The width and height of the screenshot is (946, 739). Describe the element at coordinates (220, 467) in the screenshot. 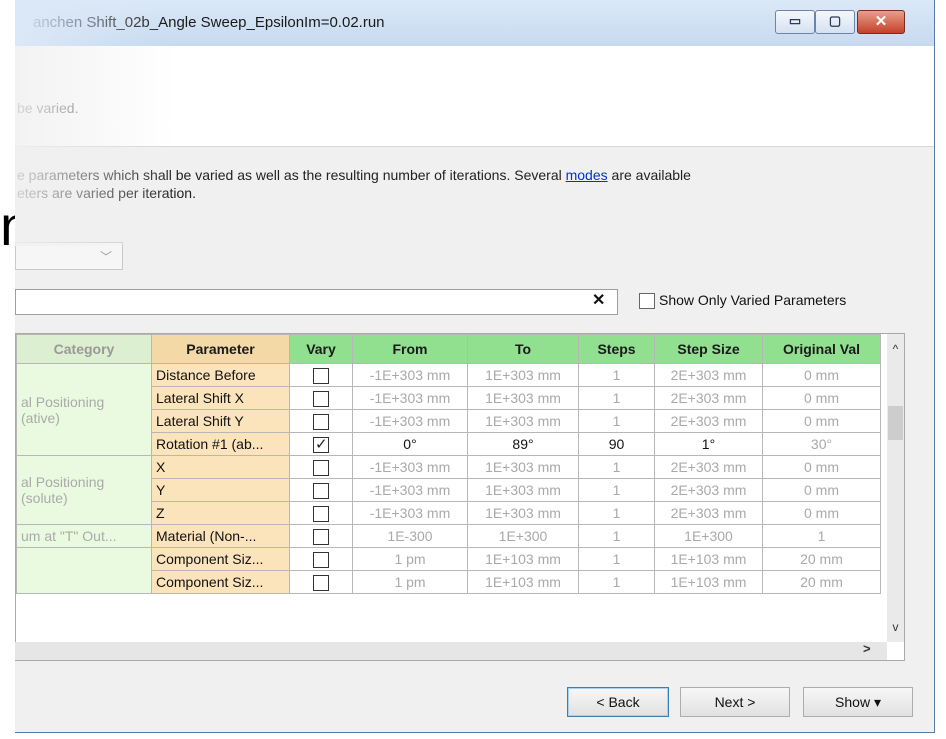

I see `parameter-cell: X` at that location.